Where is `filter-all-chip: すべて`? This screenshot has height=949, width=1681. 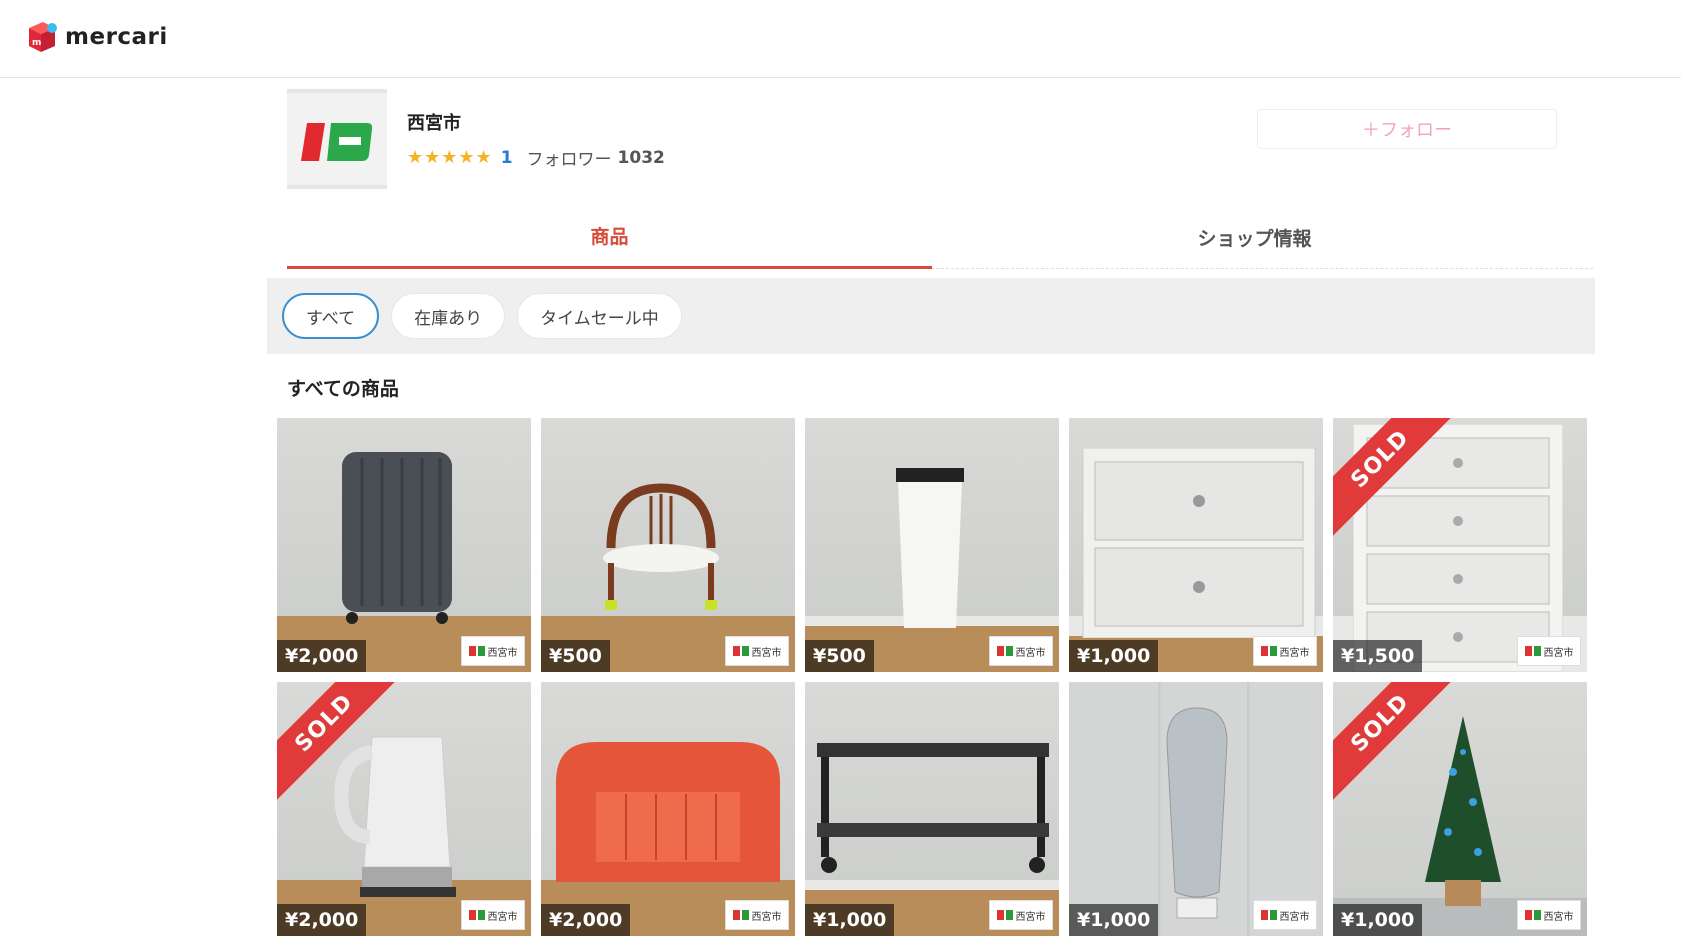
filter-all-chip: すべて is located at coordinates (331, 316).